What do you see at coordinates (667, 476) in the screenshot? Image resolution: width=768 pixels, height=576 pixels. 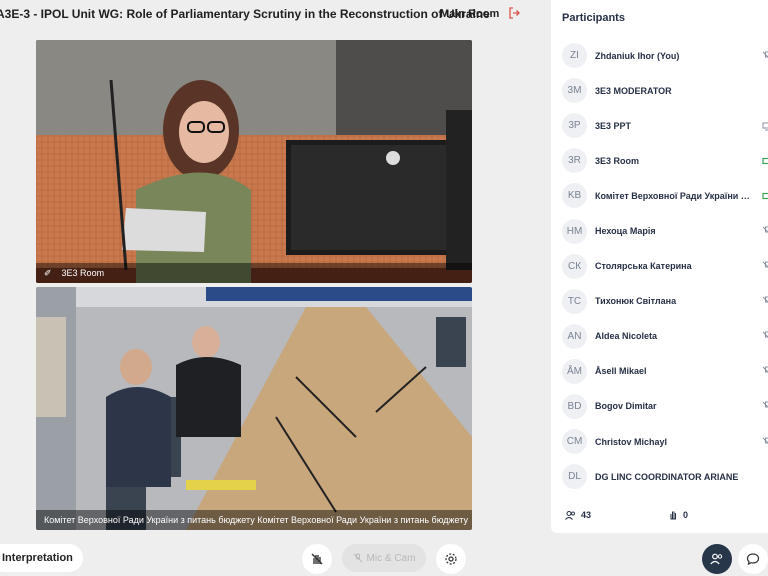 I see `participant-name: DG LINC COORDINATOR ARIANE` at bounding box center [667, 476].